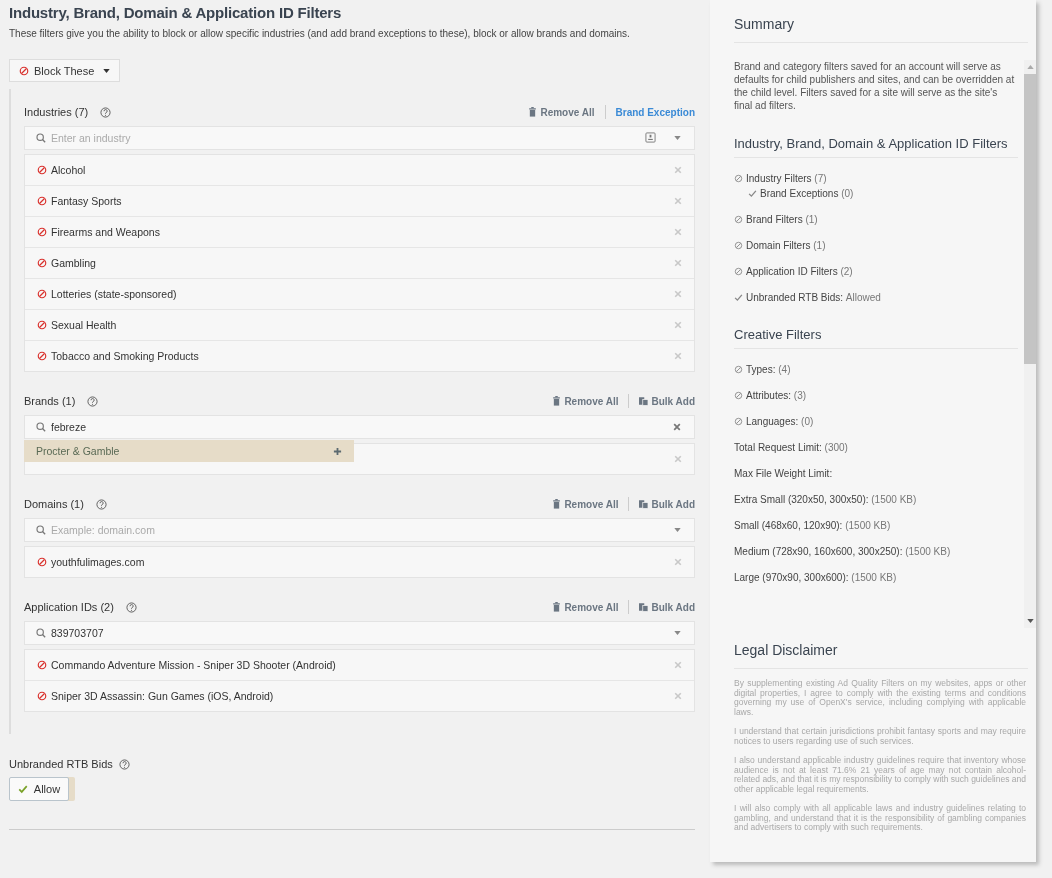 The width and height of the screenshot is (1052, 878). Describe the element at coordinates (162, 696) in the screenshot. I see `filter-item: Sniper 3D Assassin: Gun Games (iOS, Android)` at that location.